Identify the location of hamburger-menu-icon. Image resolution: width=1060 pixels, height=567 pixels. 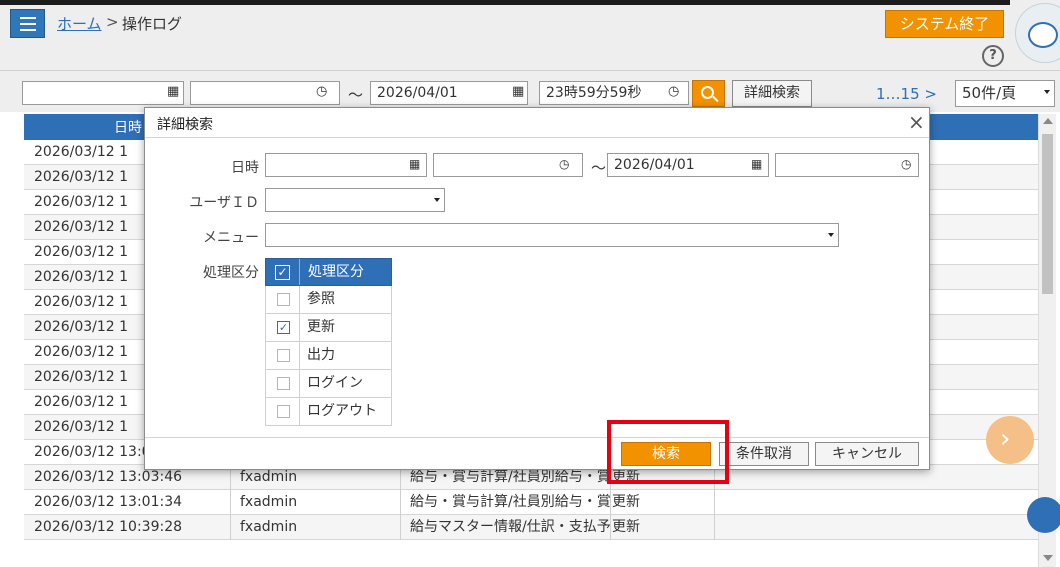
(27, 23).